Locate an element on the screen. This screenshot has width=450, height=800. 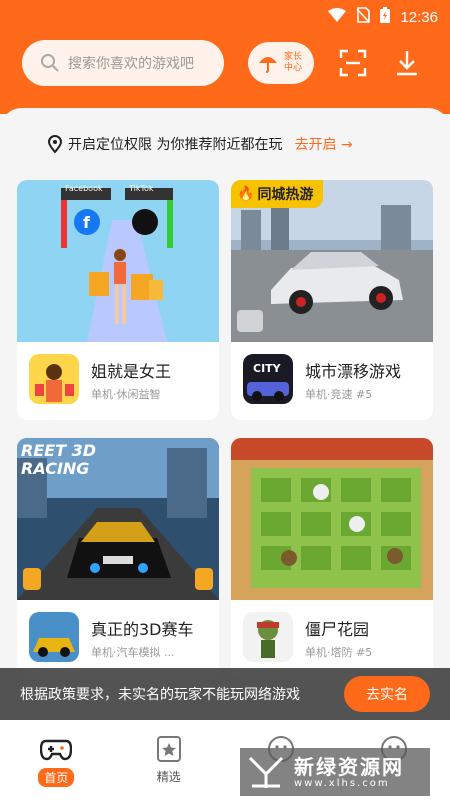
art-title: REET 3D RACING is located at coordinates (59, 459).